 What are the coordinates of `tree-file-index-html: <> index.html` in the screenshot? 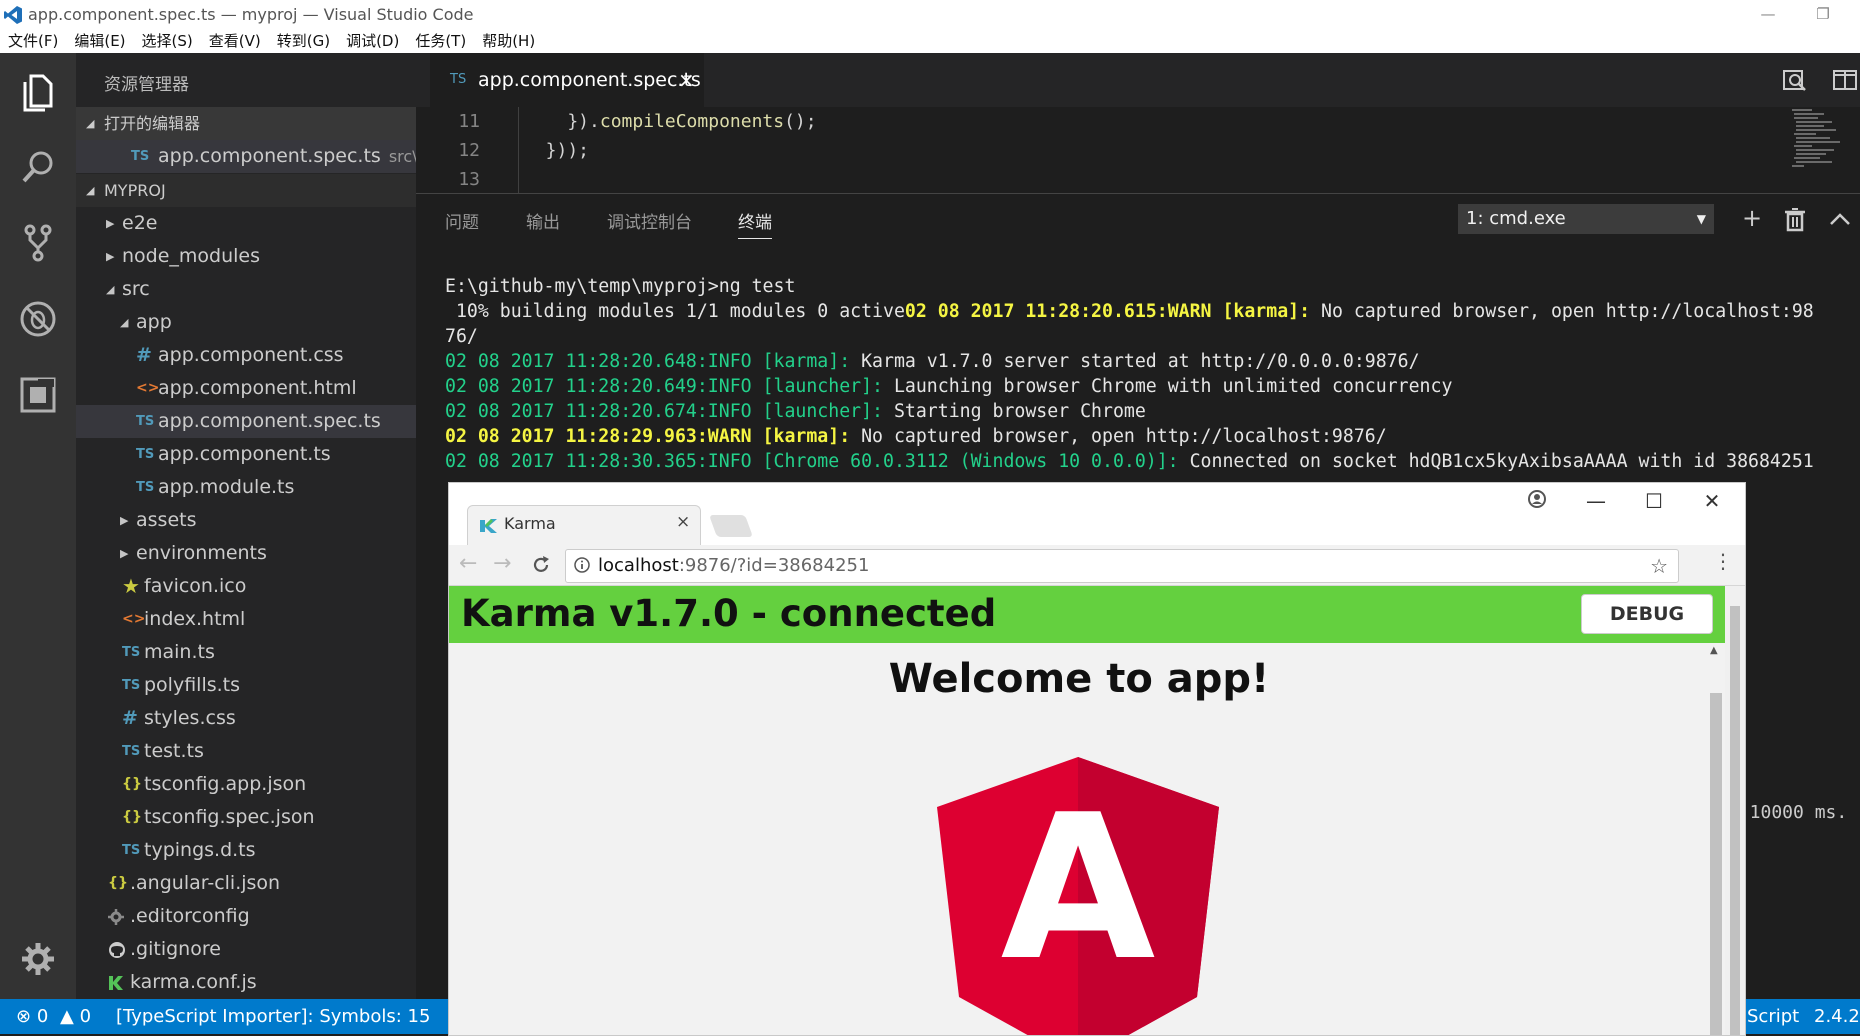 It's located at (246, 619).